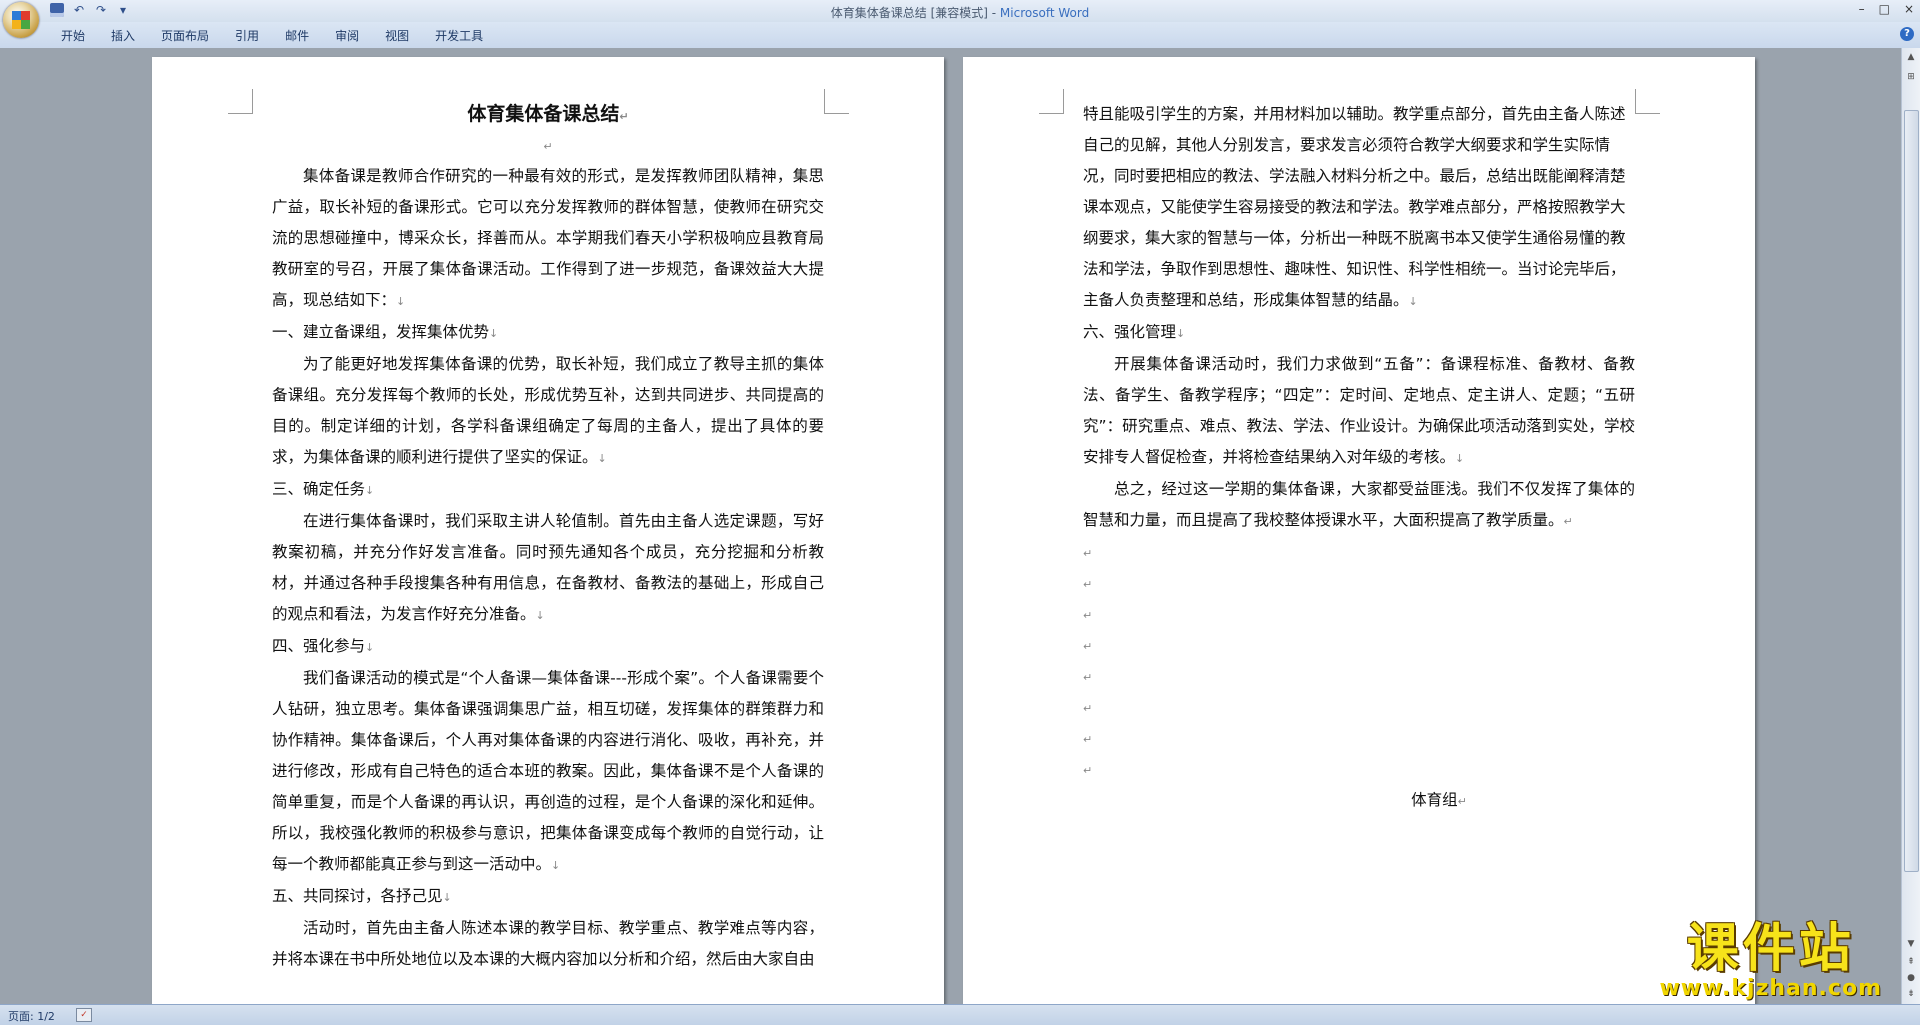  What do you see at coordinates (548, 114) in the screenshot?
I see `document-title: 体育集体备课总结↵` at bounding box center [548, 114].